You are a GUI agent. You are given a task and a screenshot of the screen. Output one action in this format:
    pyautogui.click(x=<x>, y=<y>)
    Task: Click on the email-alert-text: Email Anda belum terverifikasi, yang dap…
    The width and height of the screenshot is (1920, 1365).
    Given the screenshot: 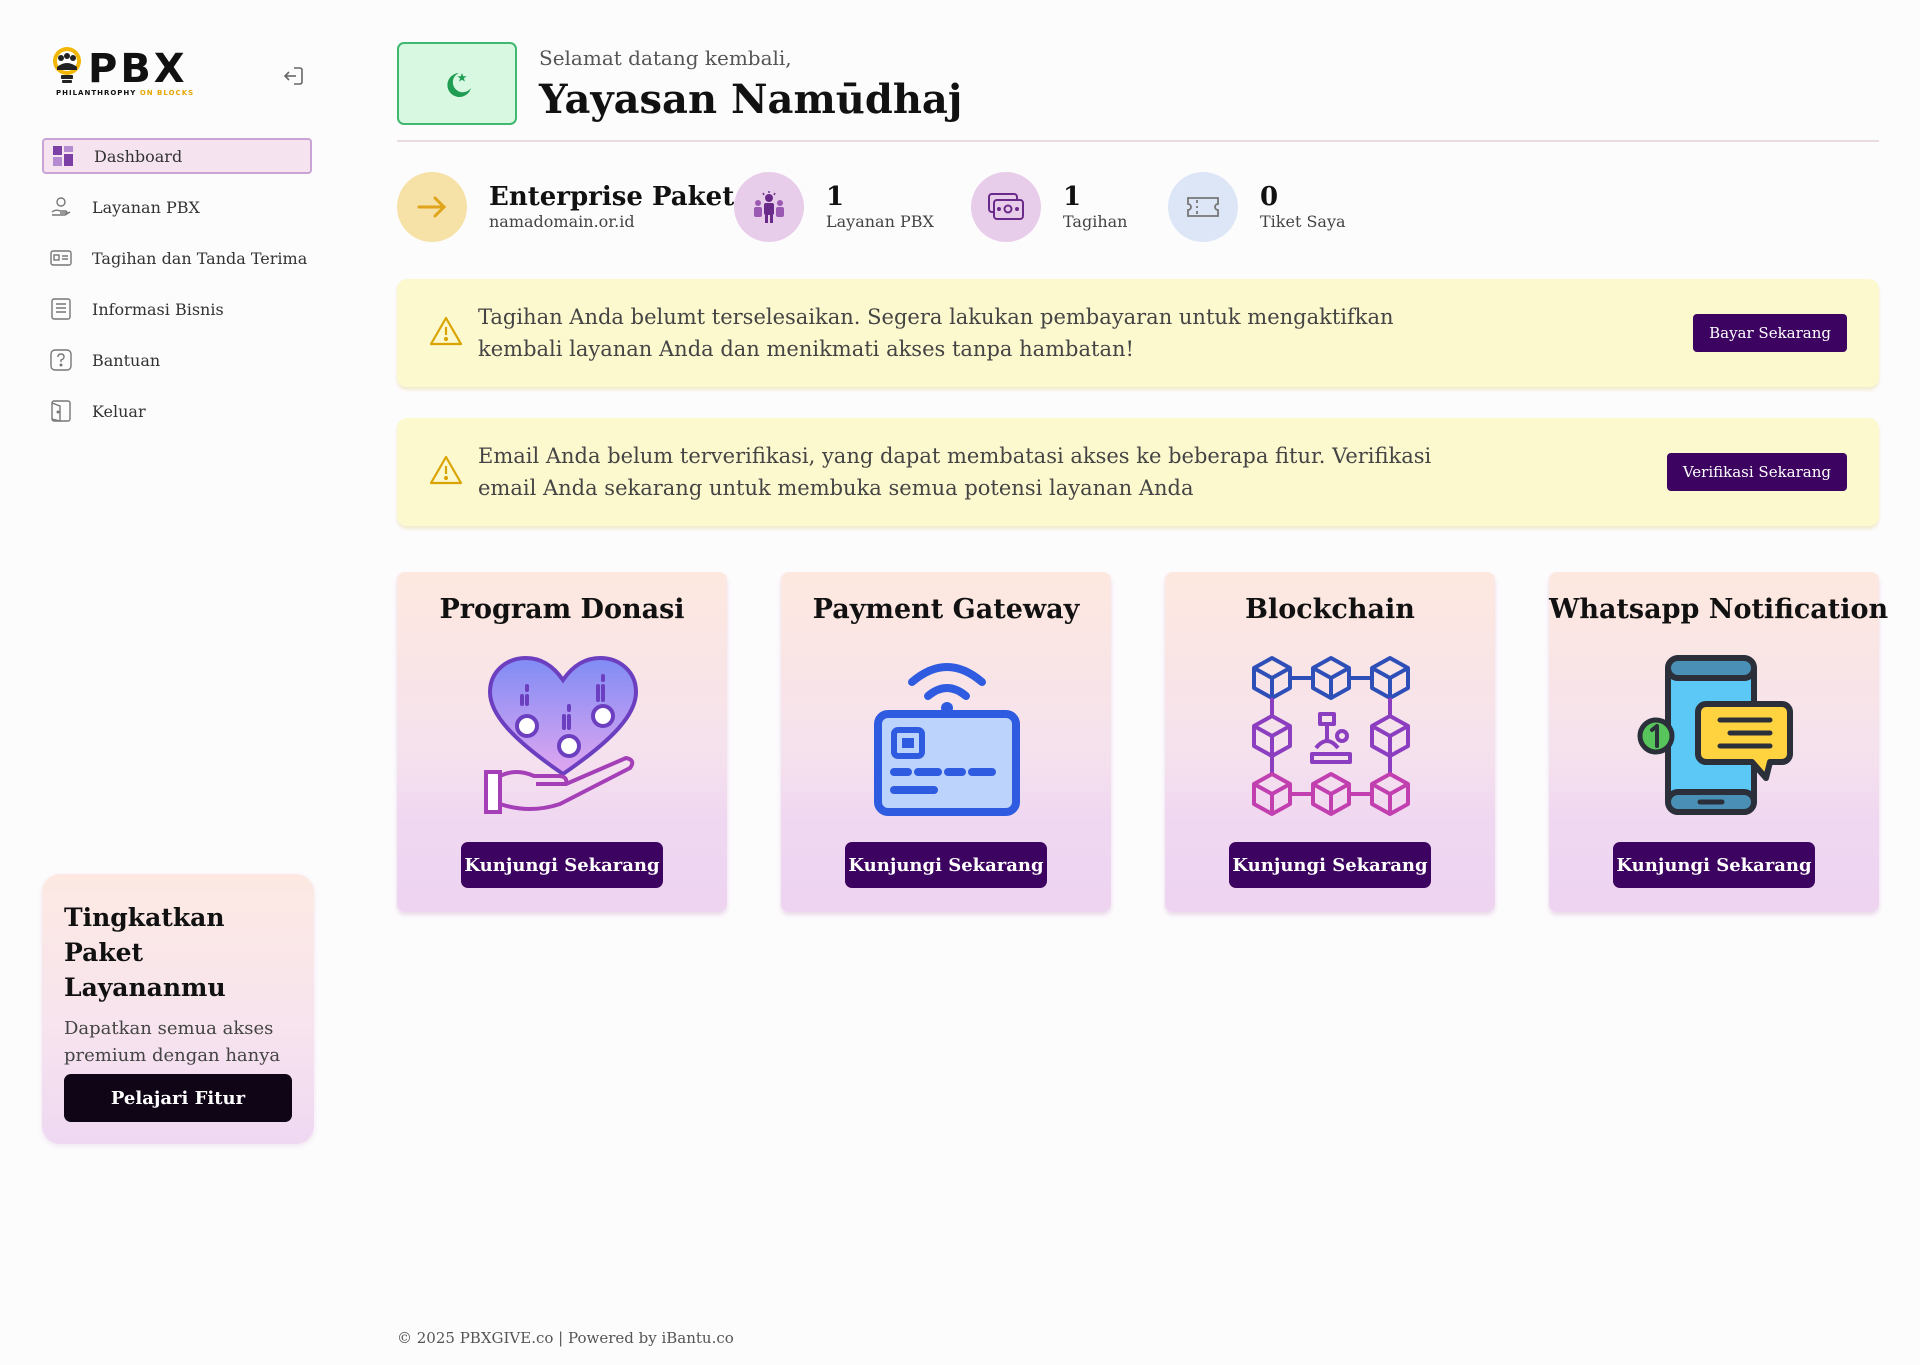 What is the action you would take?
    pyautogui.click(x=955, y=472)
    